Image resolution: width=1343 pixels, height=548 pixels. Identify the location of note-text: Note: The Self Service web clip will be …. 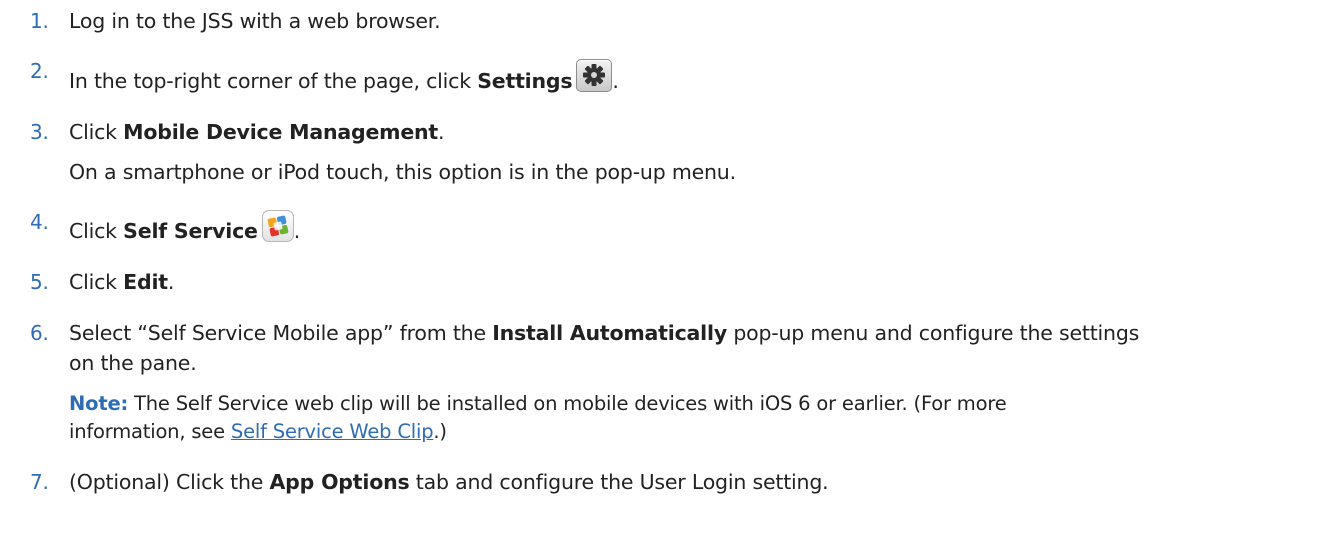
(700, 404).